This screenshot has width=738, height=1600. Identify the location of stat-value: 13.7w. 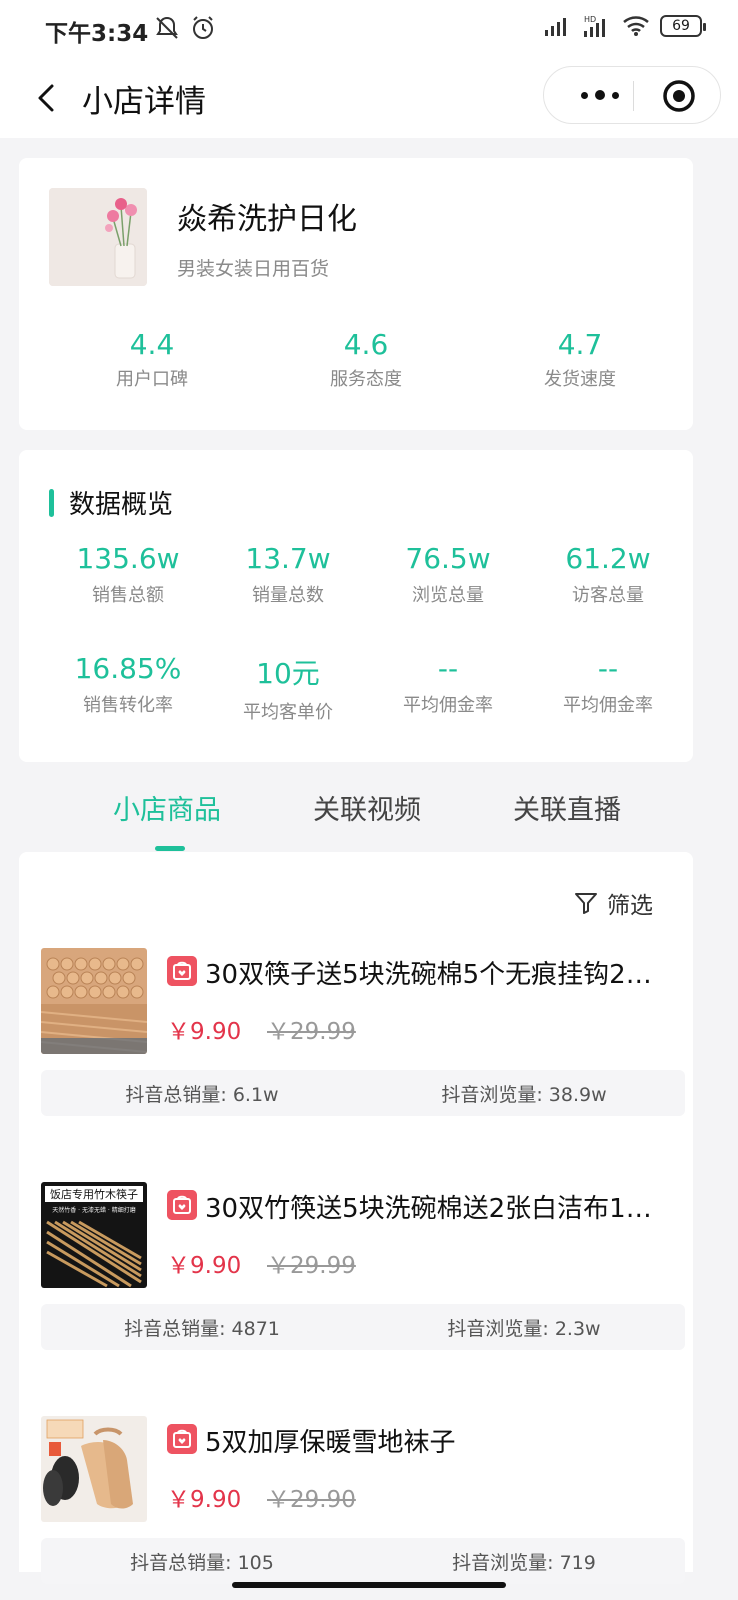
(288, 558).